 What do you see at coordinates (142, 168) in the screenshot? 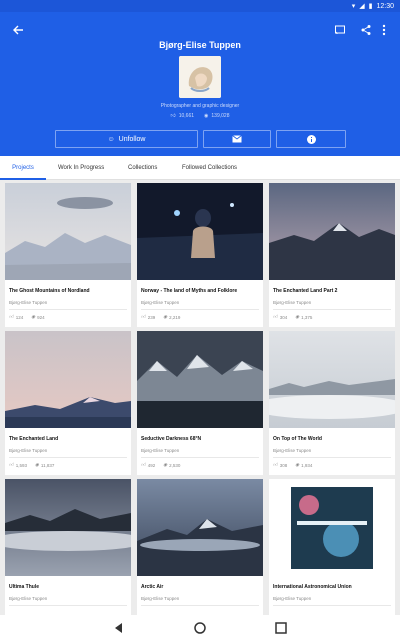
I see `tab-collections: Collections` at bounding box center [142, 168].